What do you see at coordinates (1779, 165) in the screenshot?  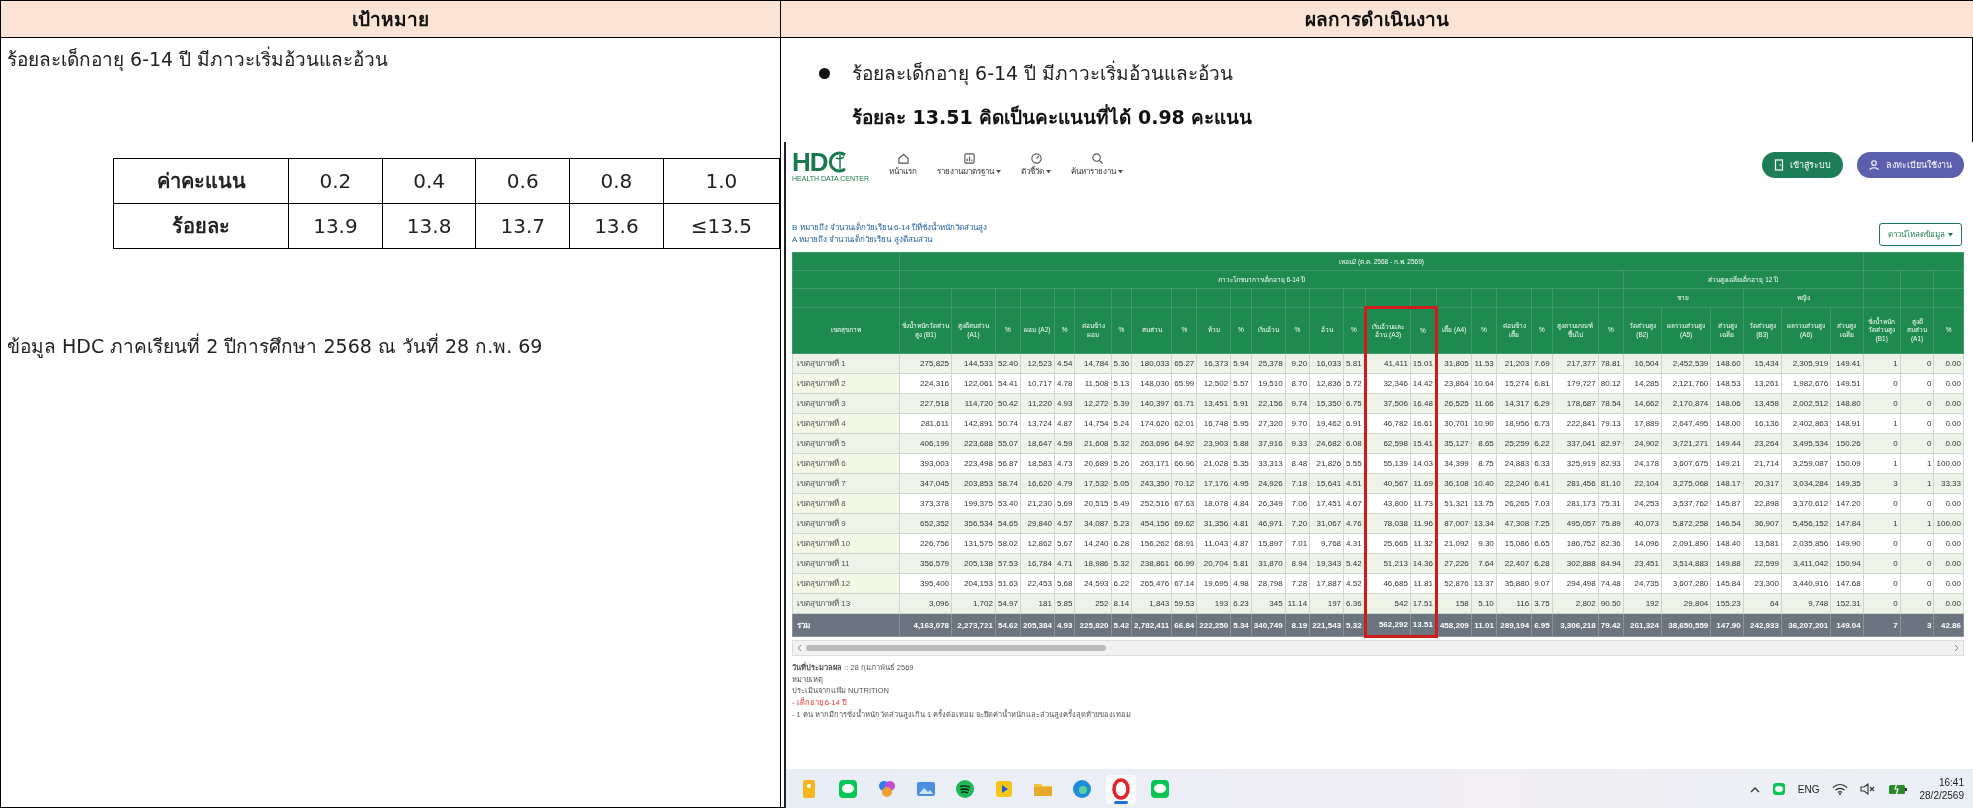 I see `door-icon` at bounding box center [1779, 165].